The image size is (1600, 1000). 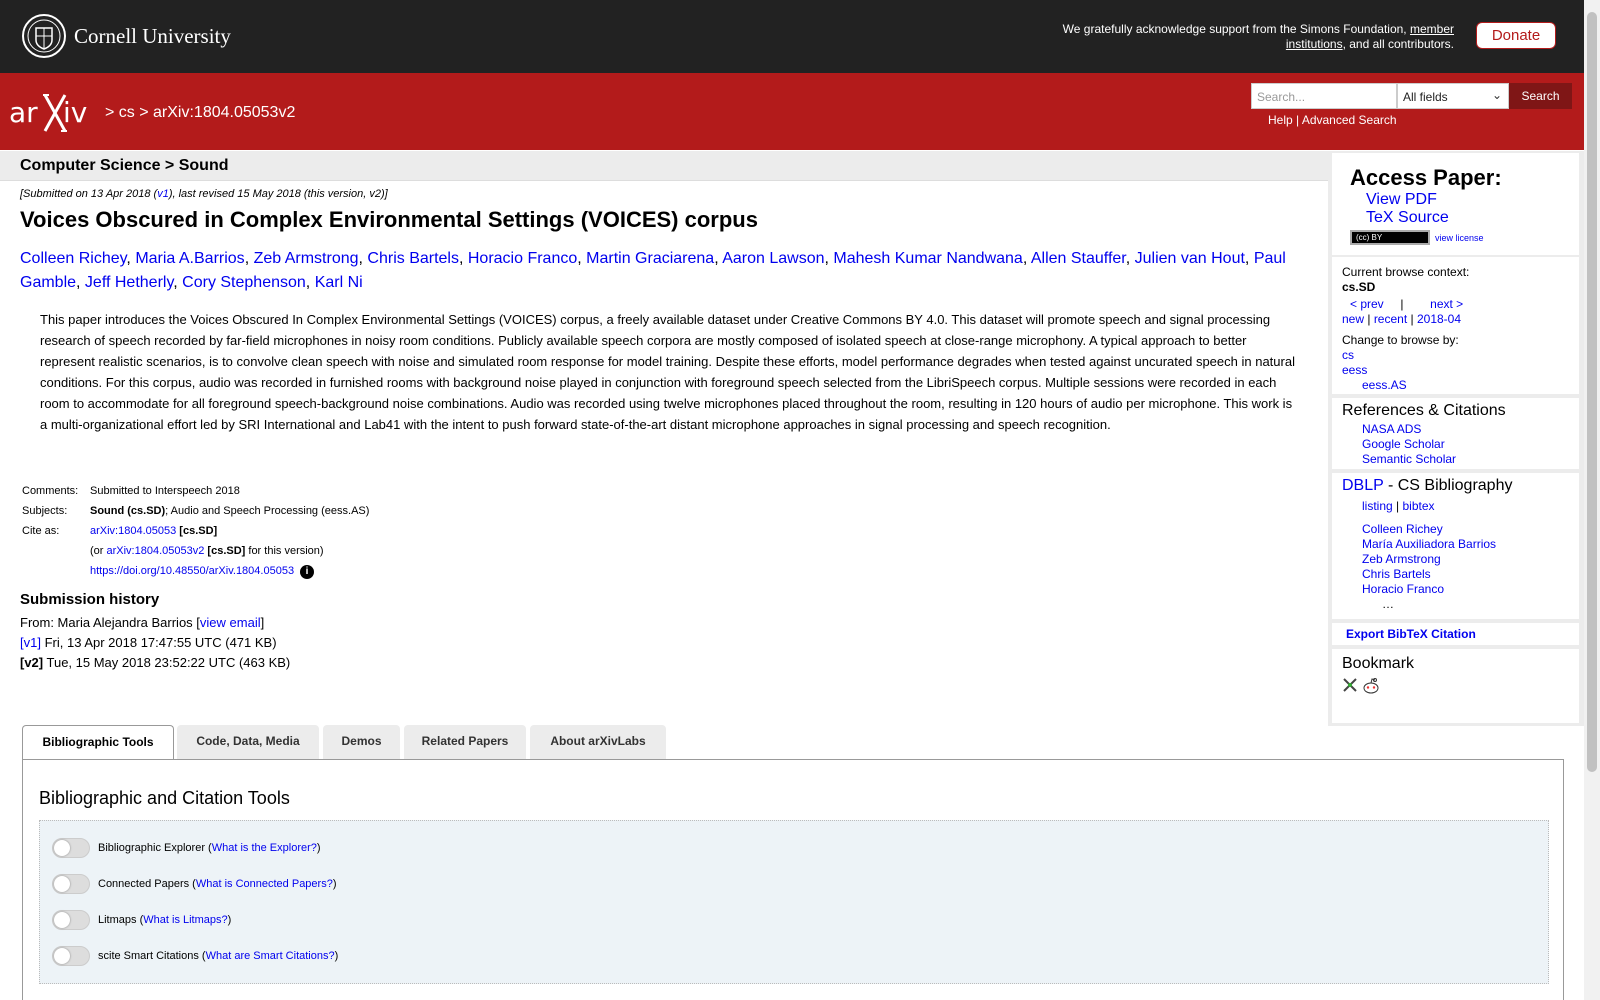 I want to click on tex-source-link: TeX Source, so click(x=1407, y=218).